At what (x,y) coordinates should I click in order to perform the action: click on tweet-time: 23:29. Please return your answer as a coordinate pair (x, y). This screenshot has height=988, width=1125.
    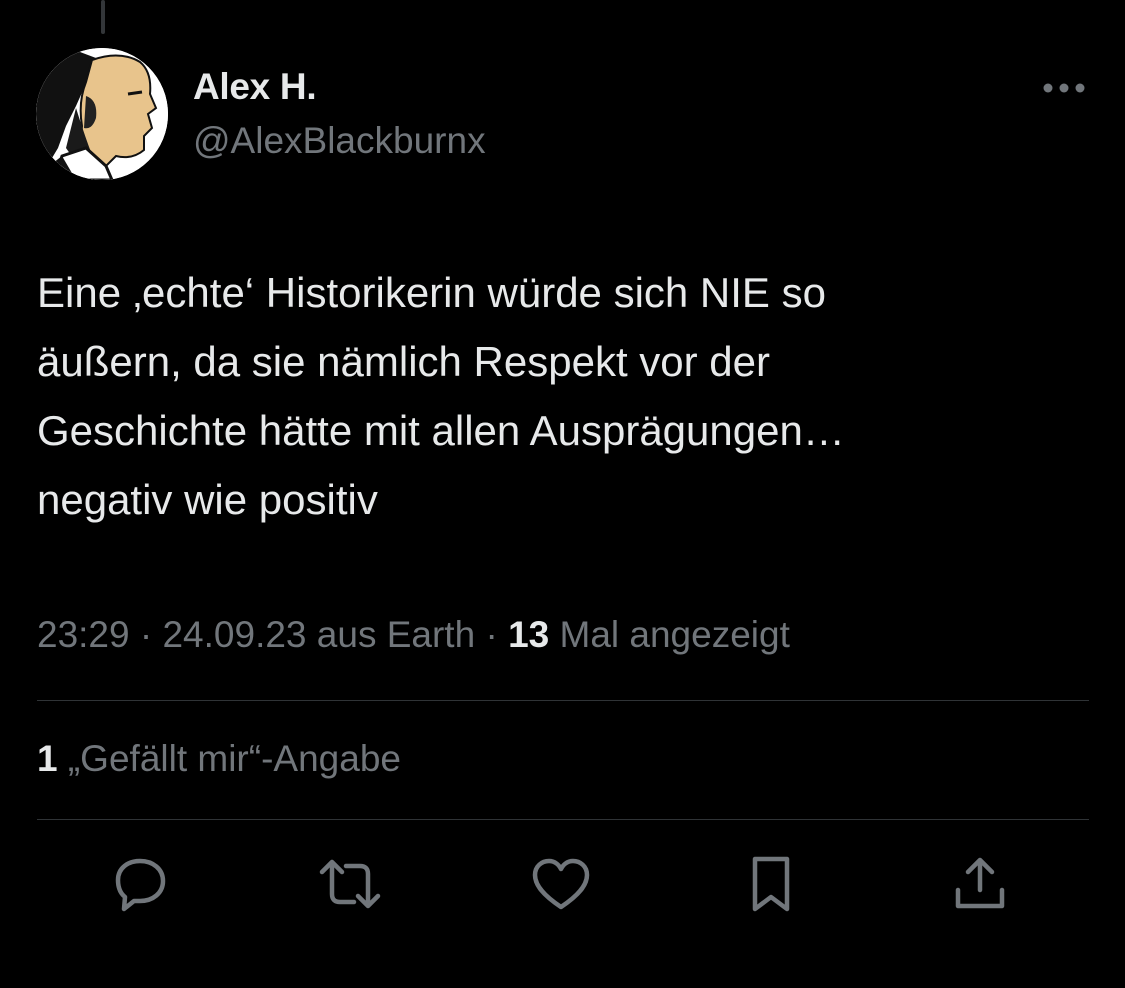
    Looking at the image, I should click on (83, 634).